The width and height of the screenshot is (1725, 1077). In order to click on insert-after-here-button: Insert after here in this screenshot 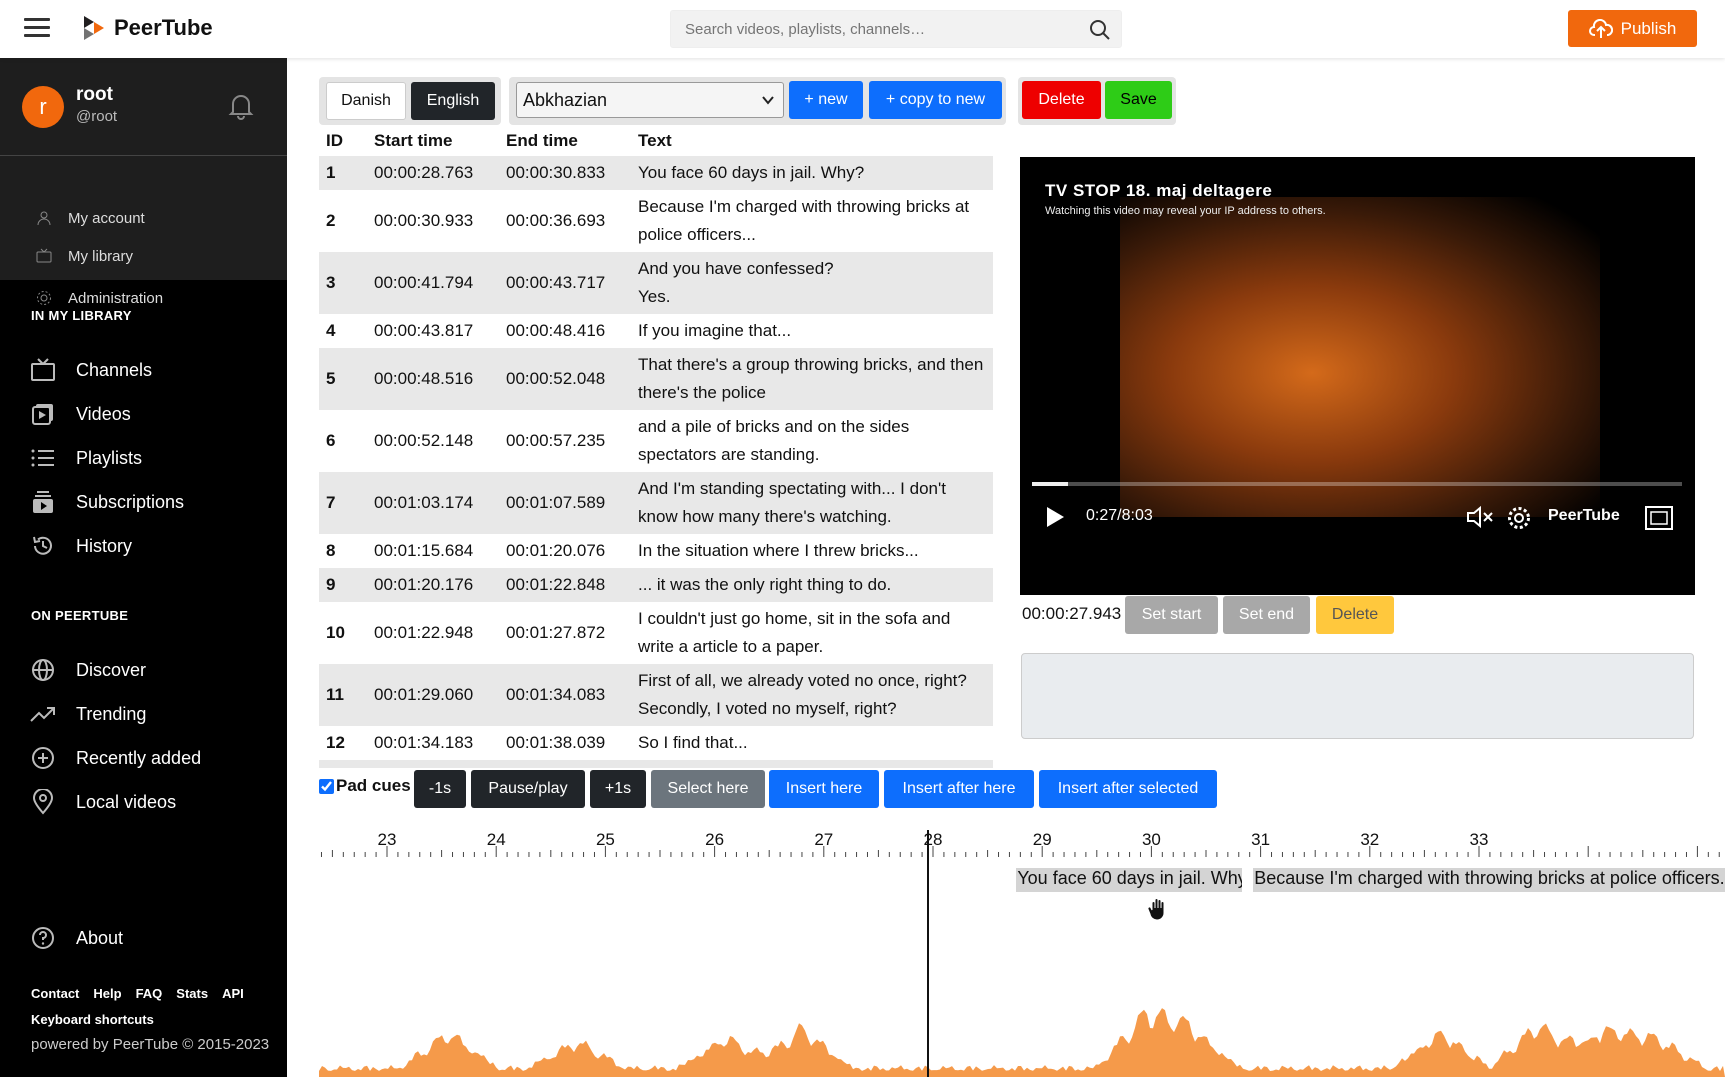, I will do `click(959, 789)`.